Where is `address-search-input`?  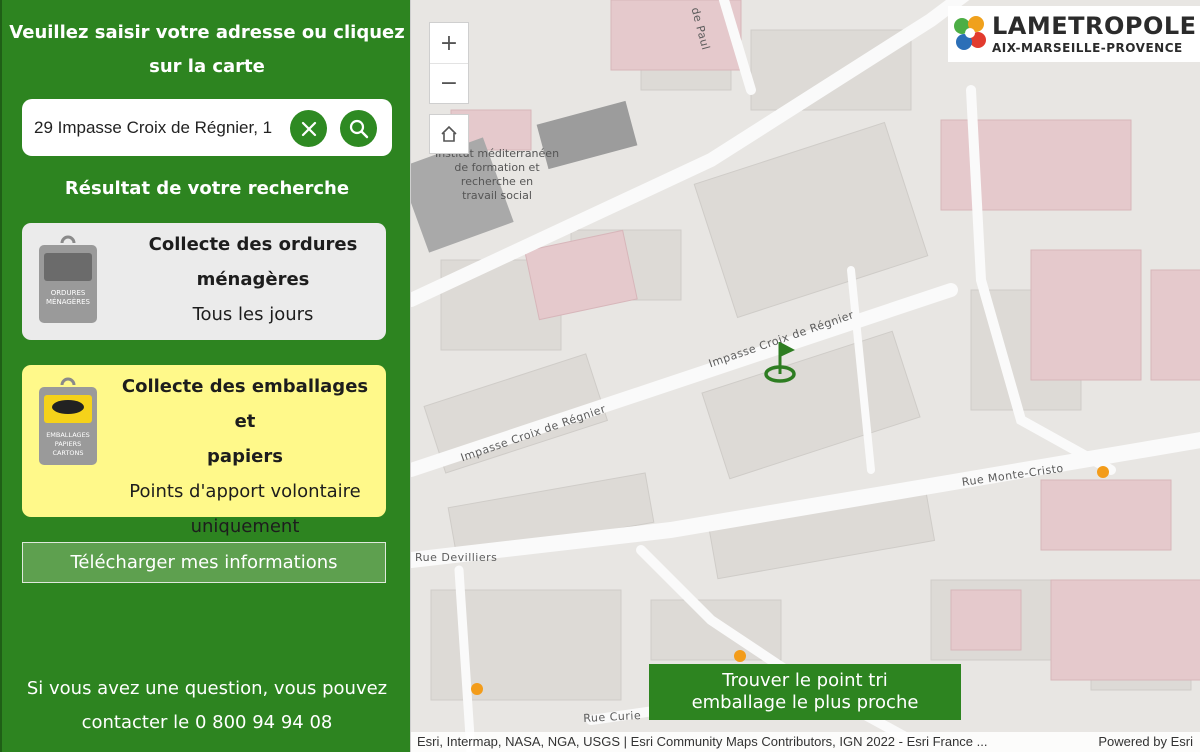
address-search-input is located at coordinates (162, 128).